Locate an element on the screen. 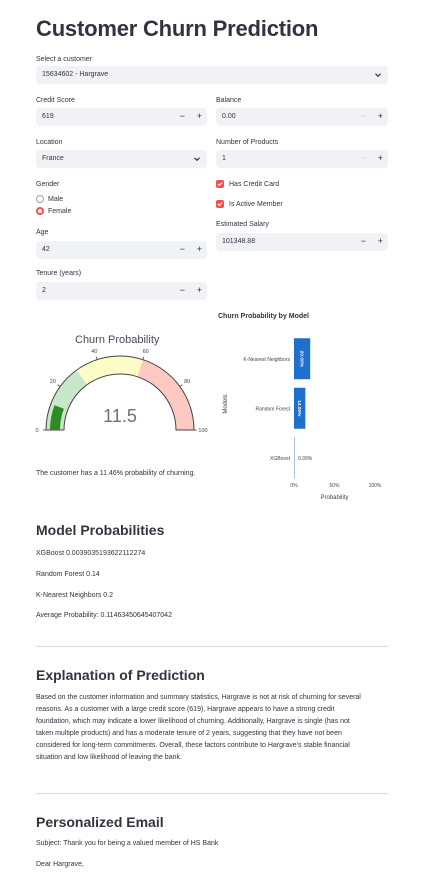  gauge-tick-label: 60 is located at coordinates (146, 352).